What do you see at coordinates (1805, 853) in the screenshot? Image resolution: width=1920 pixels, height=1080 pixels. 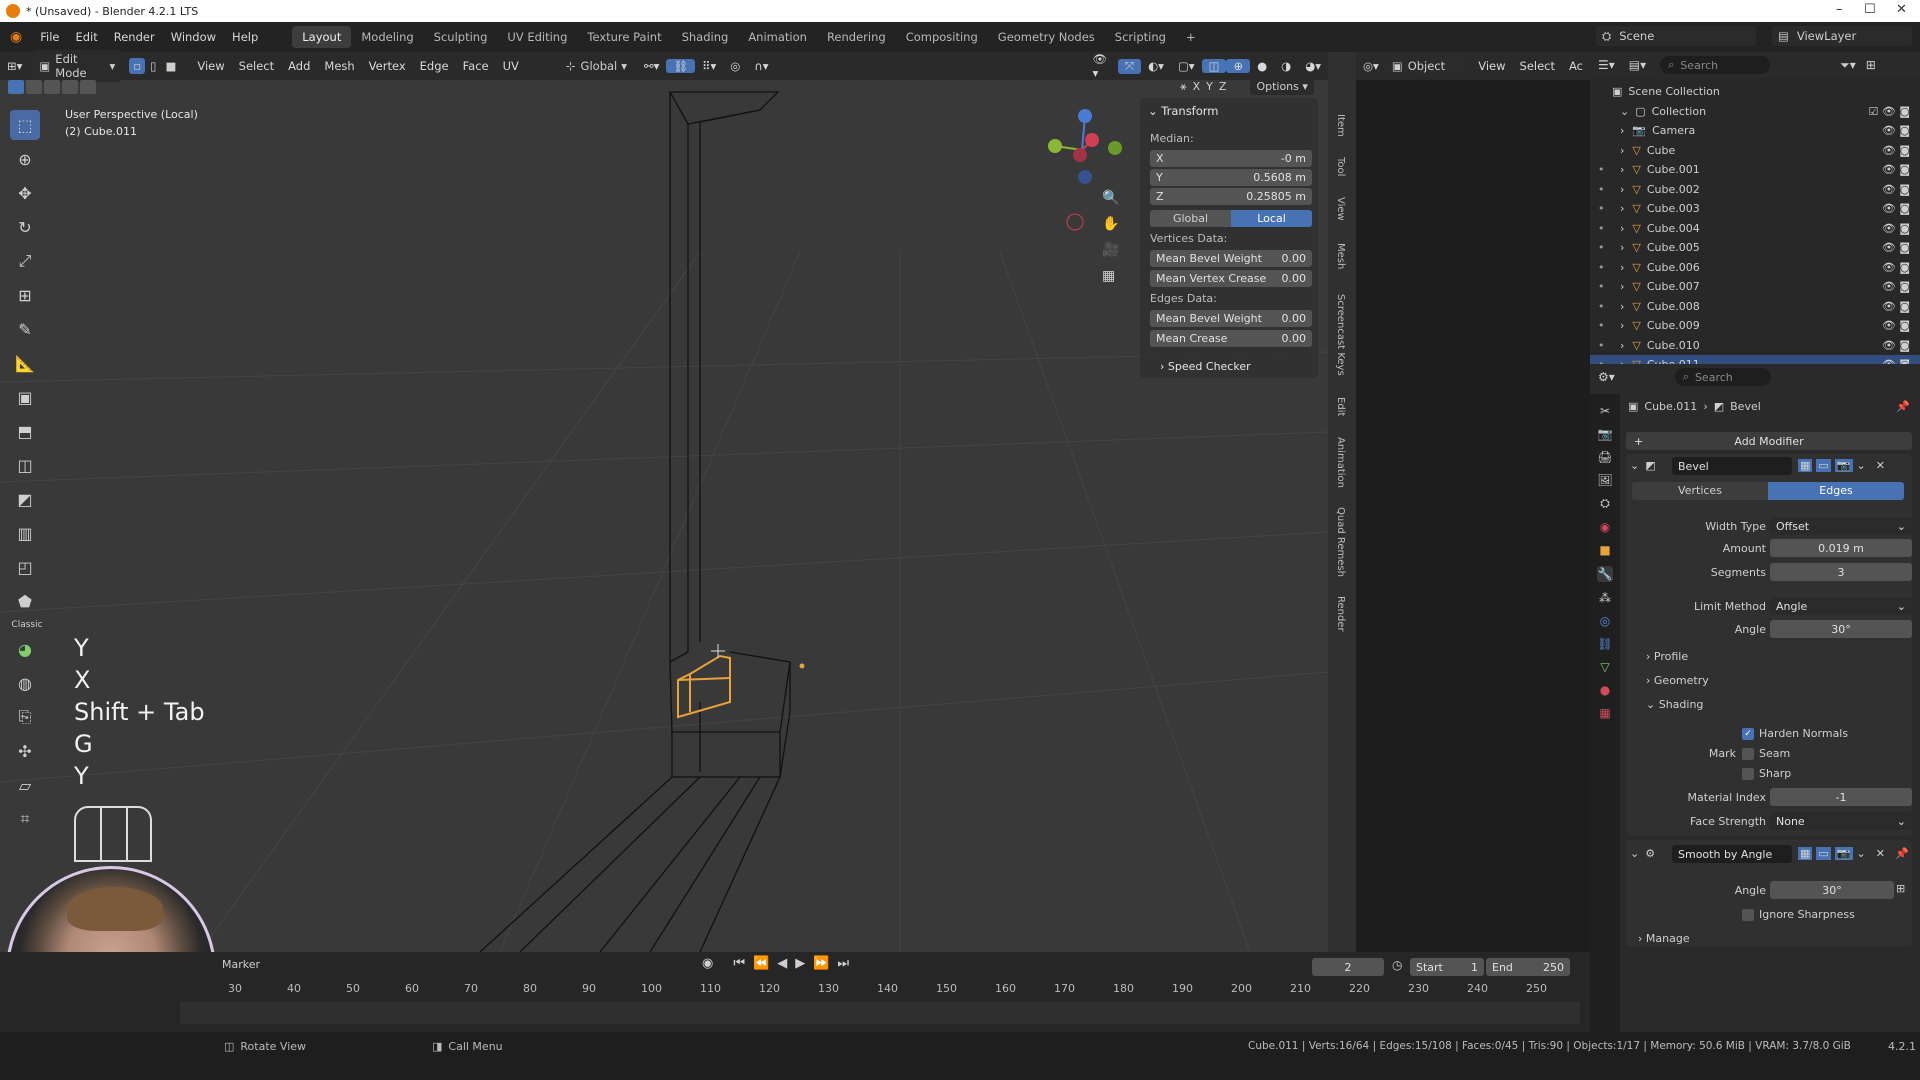 I see `edit-mode-toggle-icon: ▦` at bounding box center [1805, 853].